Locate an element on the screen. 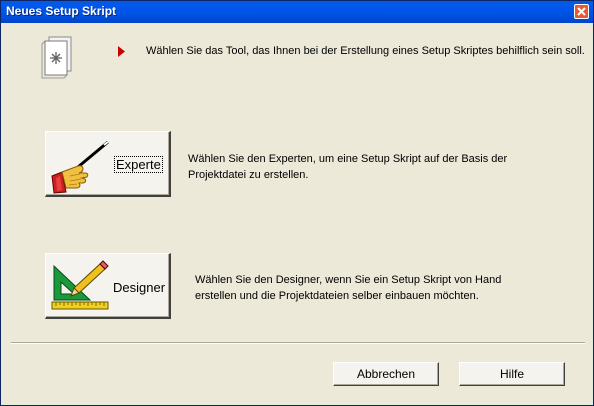 The width and height of the screenshot is (594, 406). help-button: Hilfe is located at coordinates (512, 374).